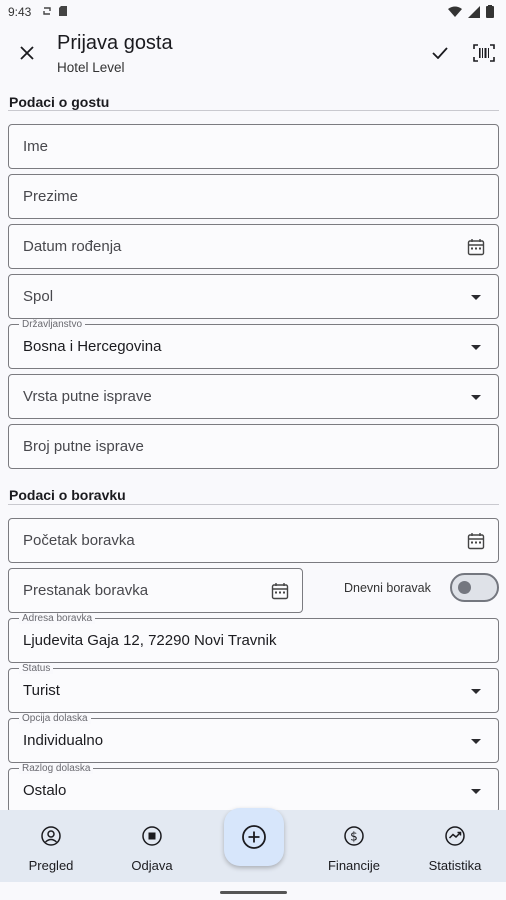  I want to click on stop-circle-icon, so click(152, 836).